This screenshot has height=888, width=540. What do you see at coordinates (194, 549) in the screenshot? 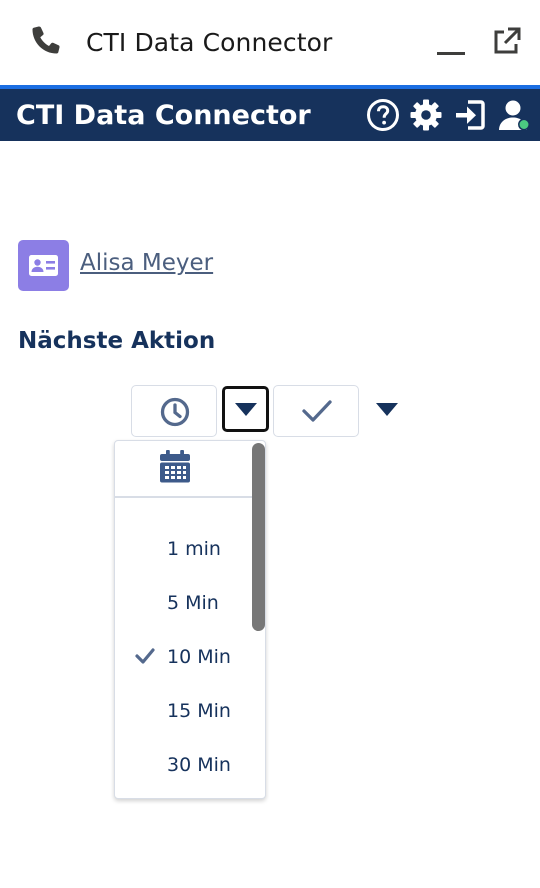
I see `menu-item-label: 1 min` at bounding box center [194, 549].